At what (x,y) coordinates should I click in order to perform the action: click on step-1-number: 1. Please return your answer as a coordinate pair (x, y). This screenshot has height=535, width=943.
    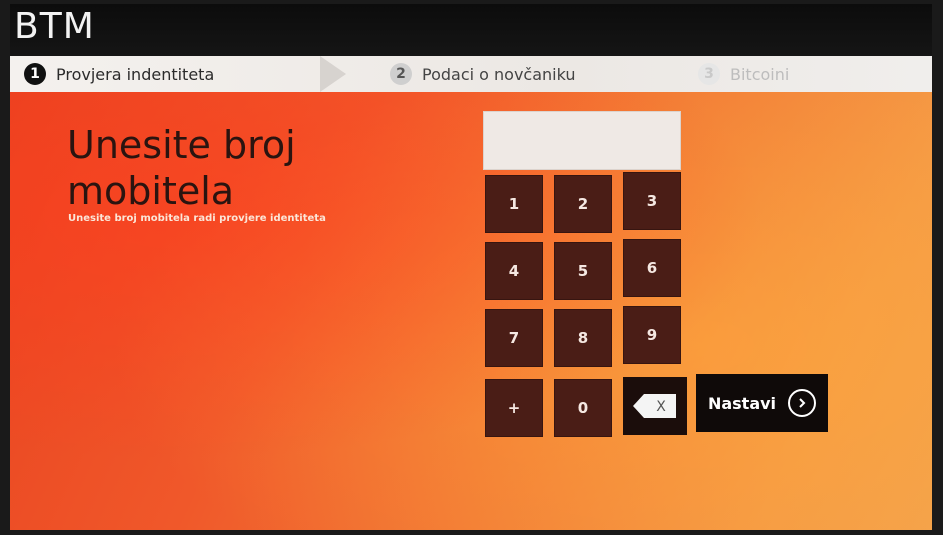
    Looking at the image, I should click on (35, 74).